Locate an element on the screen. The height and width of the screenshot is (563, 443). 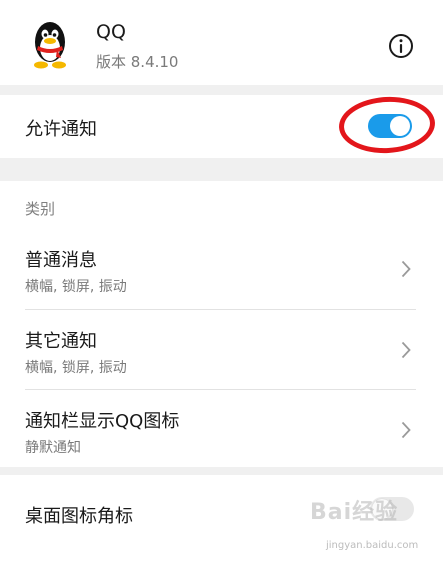
baidu-watermark: Bai经验 is located at coordinates (354, 512).